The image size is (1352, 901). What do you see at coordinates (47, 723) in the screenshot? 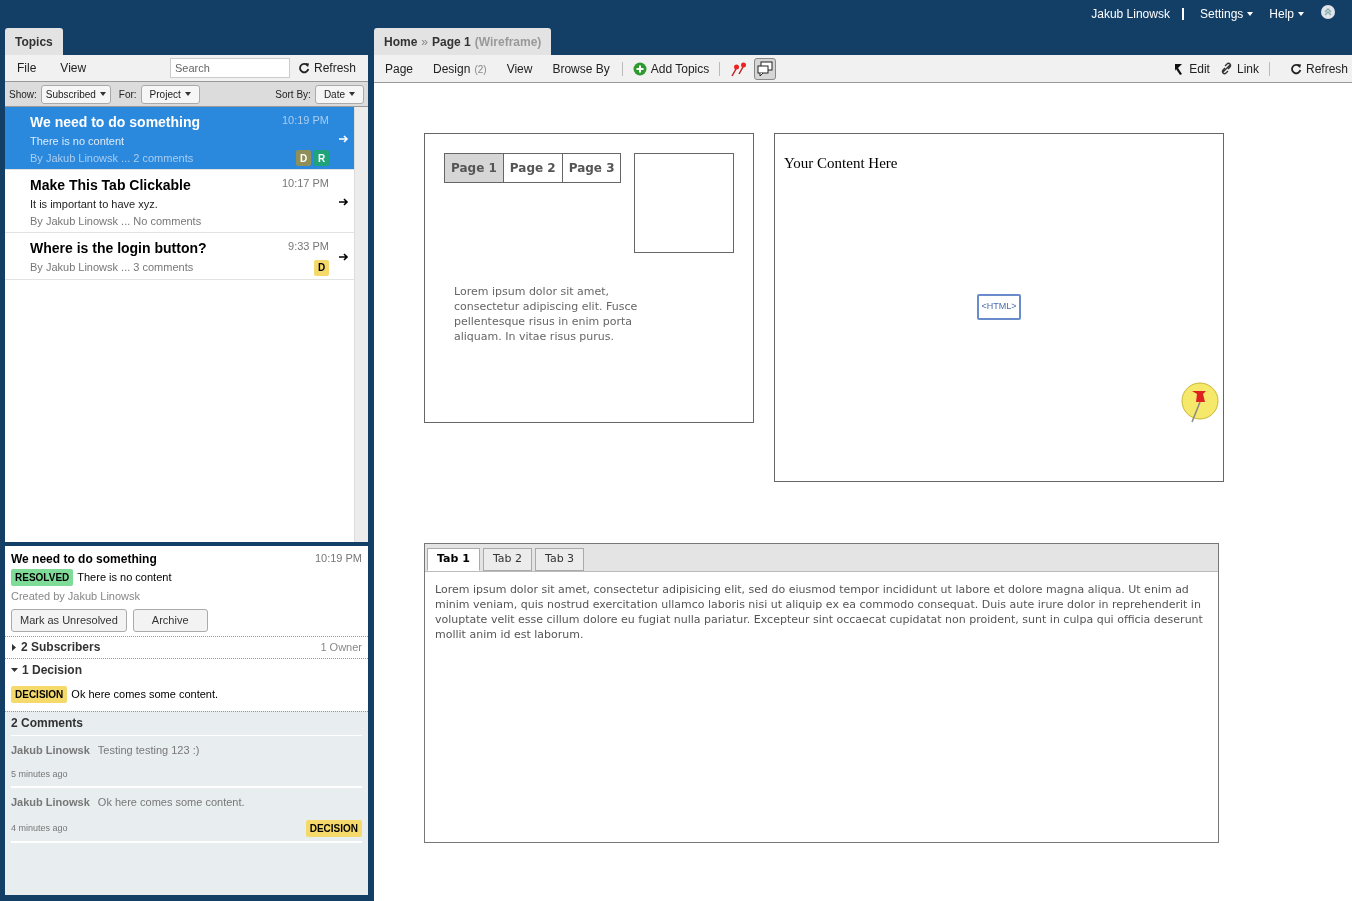
I see `comments-title: 2 Comments` at bounding box center [47, 723].